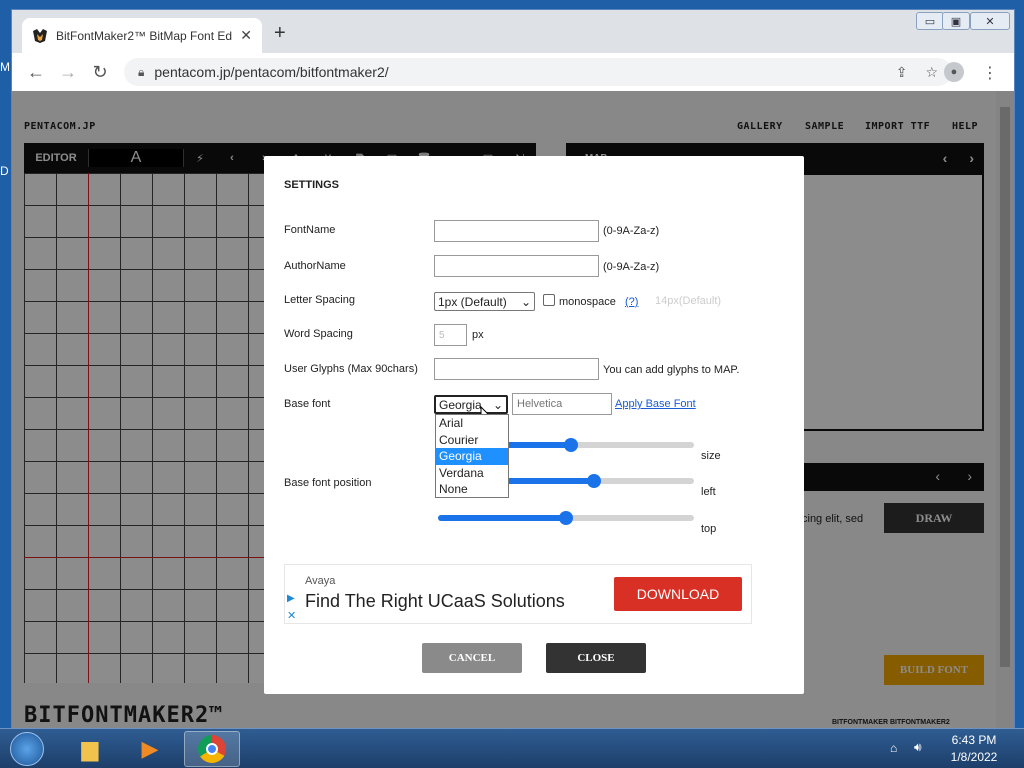 Image resolution: width=1024 pixels, height=768 pixels. I want to click on start-button, so click(27, 749).